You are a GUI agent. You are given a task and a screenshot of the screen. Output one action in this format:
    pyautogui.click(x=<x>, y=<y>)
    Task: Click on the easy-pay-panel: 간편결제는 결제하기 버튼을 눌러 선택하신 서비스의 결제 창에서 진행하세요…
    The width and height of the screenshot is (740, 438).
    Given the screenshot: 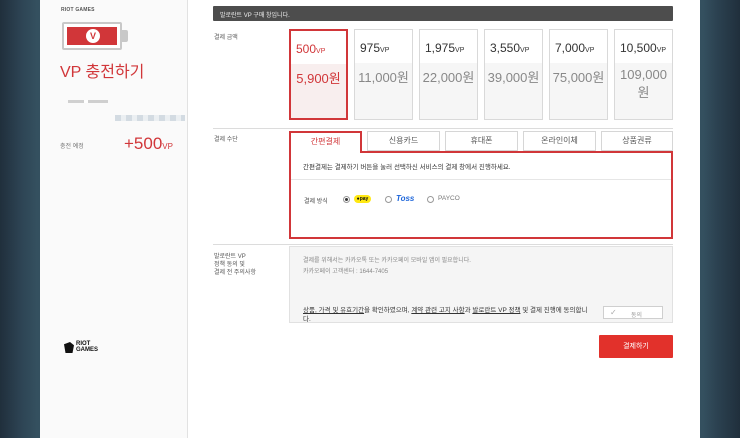 What is the action you would take?
    pyautogui.click(x=481, y=195)
    